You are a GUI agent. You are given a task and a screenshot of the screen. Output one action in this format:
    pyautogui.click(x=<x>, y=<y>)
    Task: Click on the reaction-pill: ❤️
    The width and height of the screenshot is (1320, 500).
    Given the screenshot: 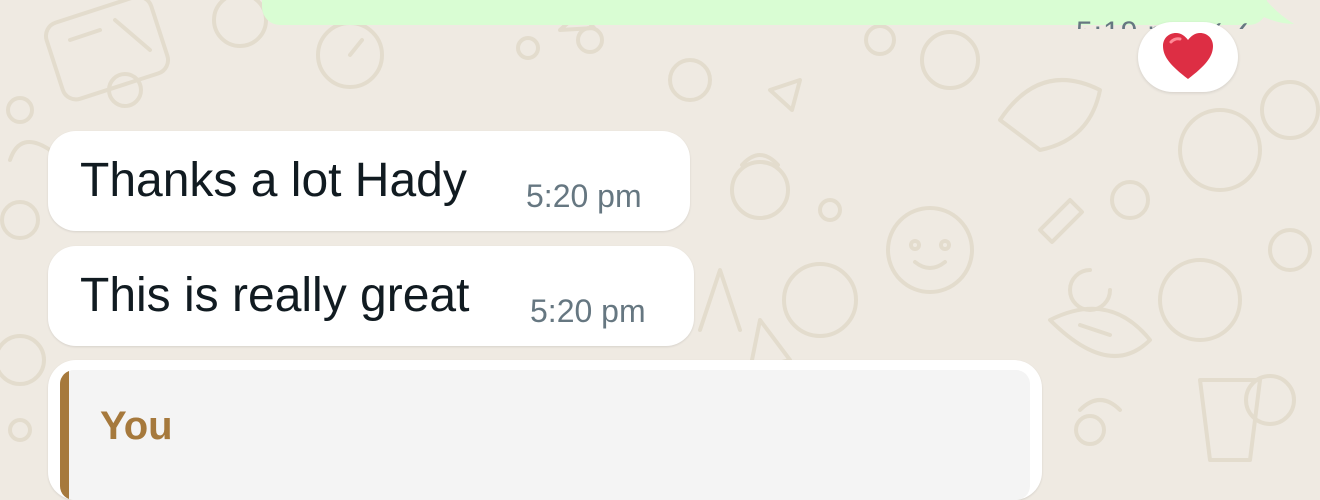 What is the action you would take?
    pyautogui.click(x=1188, y=57)
    